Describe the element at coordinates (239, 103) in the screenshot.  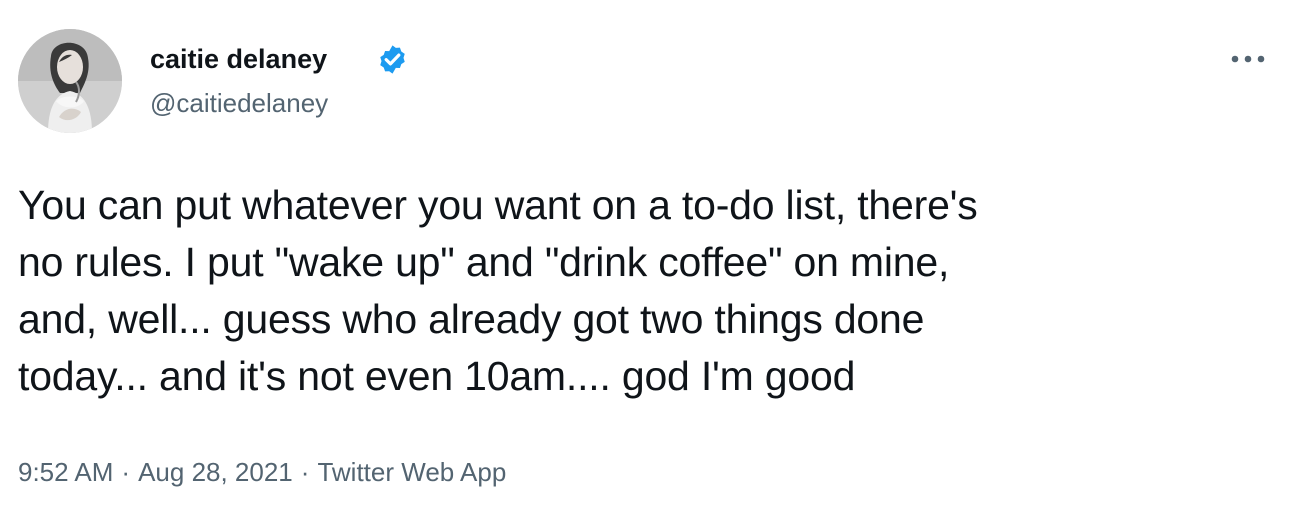
I see `author-handle: @caitiedelaney` at that location.